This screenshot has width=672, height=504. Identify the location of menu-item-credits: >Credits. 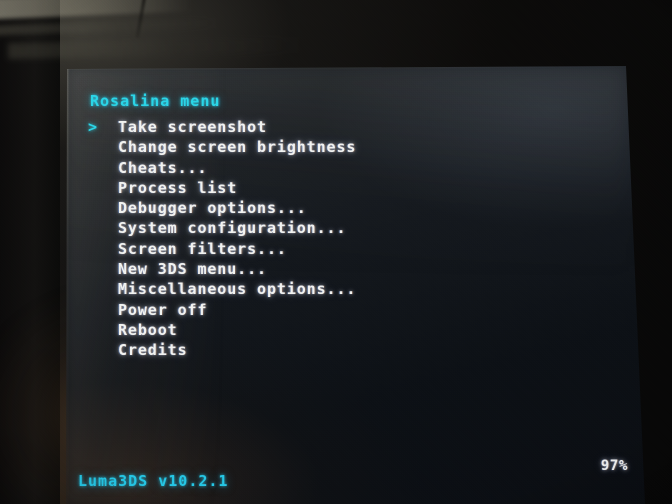
(355, 351).